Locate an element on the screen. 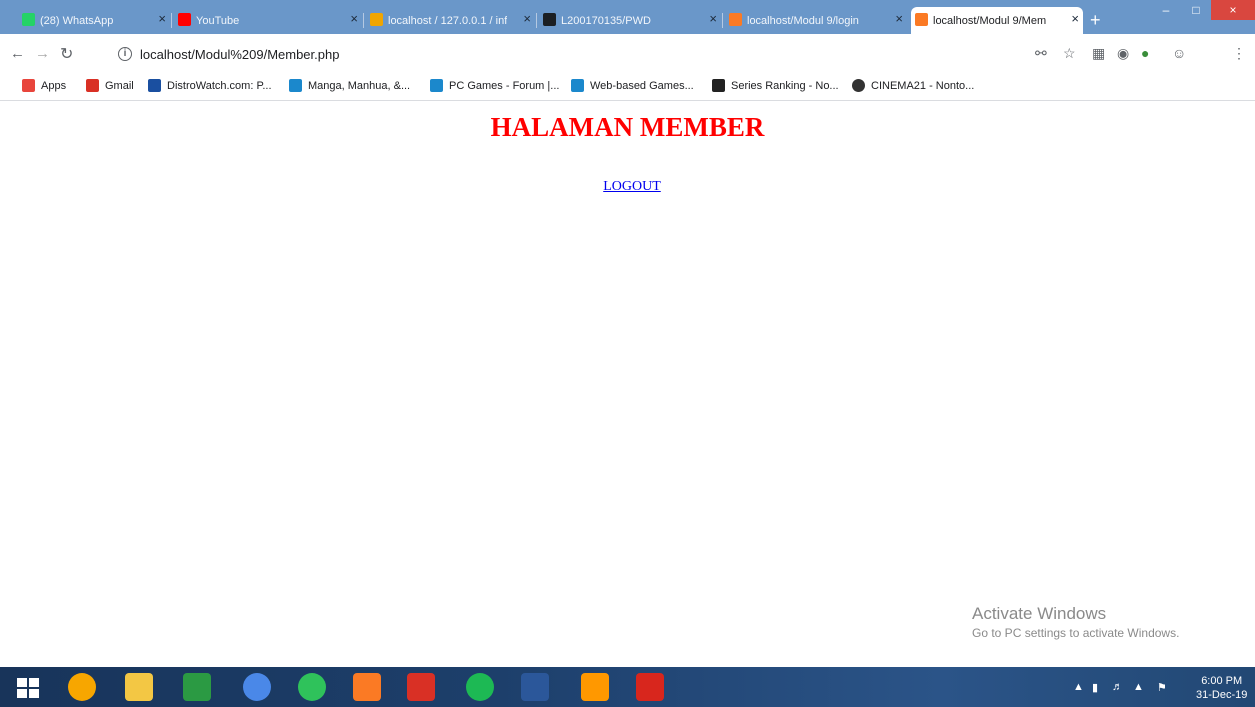 The image size is (1255, 707). browser-tab: localhost/Modul 9/Mem × is located at coordinates (997, 20).